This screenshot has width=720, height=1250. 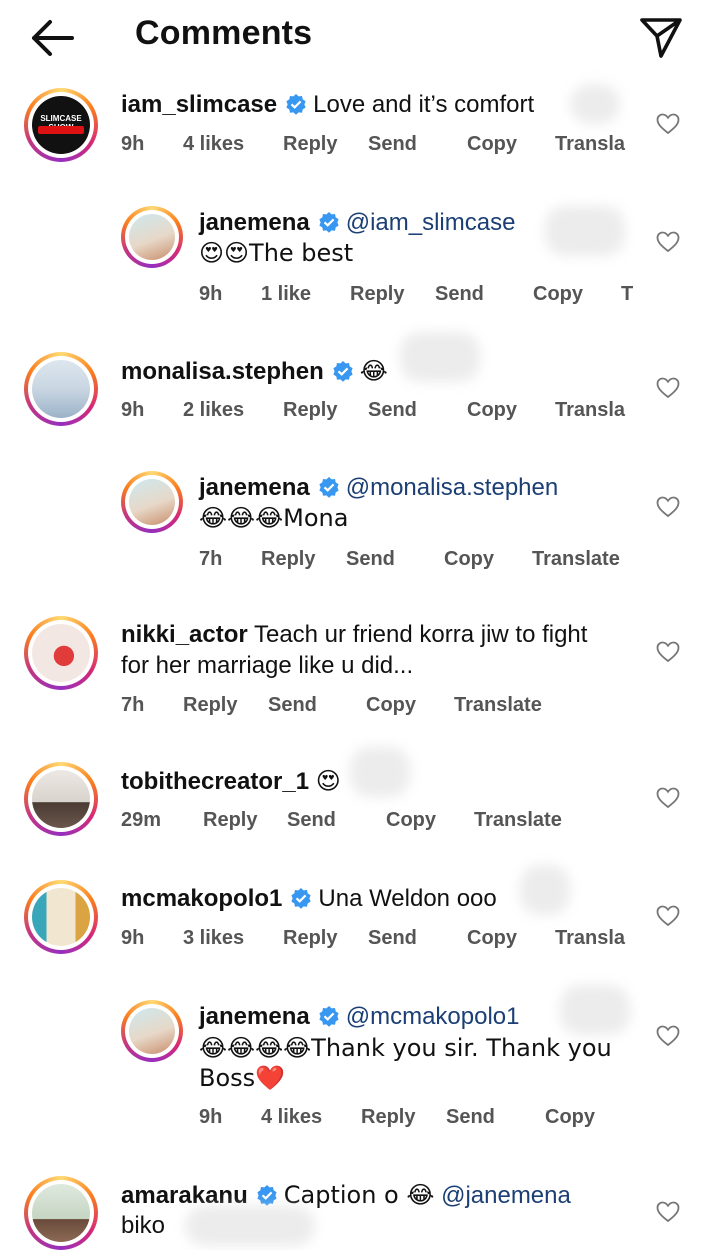 I want to click on page-title: Comments, so click(x=224, y=33).